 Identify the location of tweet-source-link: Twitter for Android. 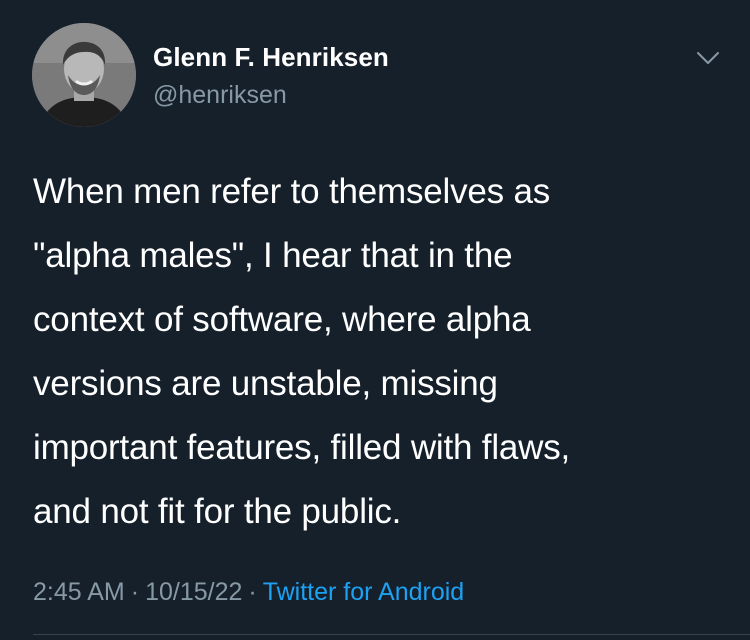
(363, 592).